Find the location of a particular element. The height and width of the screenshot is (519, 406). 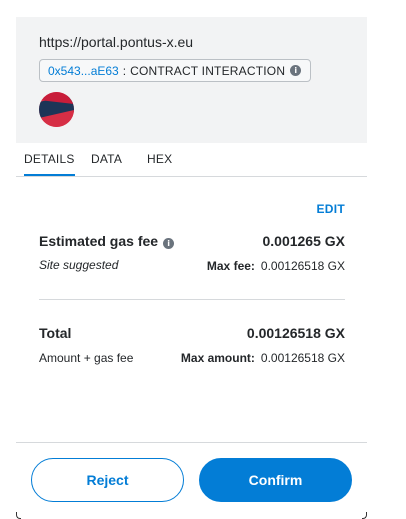

gas-fee-sublabel: Site suggested is located at coordinates (79, 265).